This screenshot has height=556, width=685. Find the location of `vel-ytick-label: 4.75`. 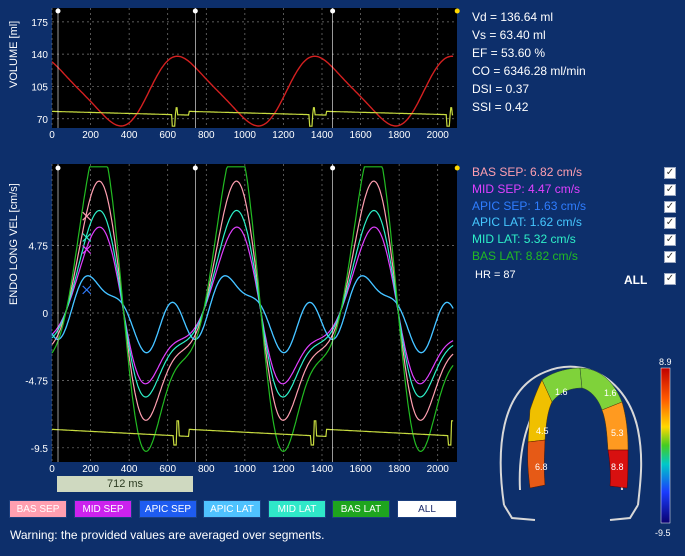

vel-ytick-label: 4.75 is located at coordinates (39, 247).